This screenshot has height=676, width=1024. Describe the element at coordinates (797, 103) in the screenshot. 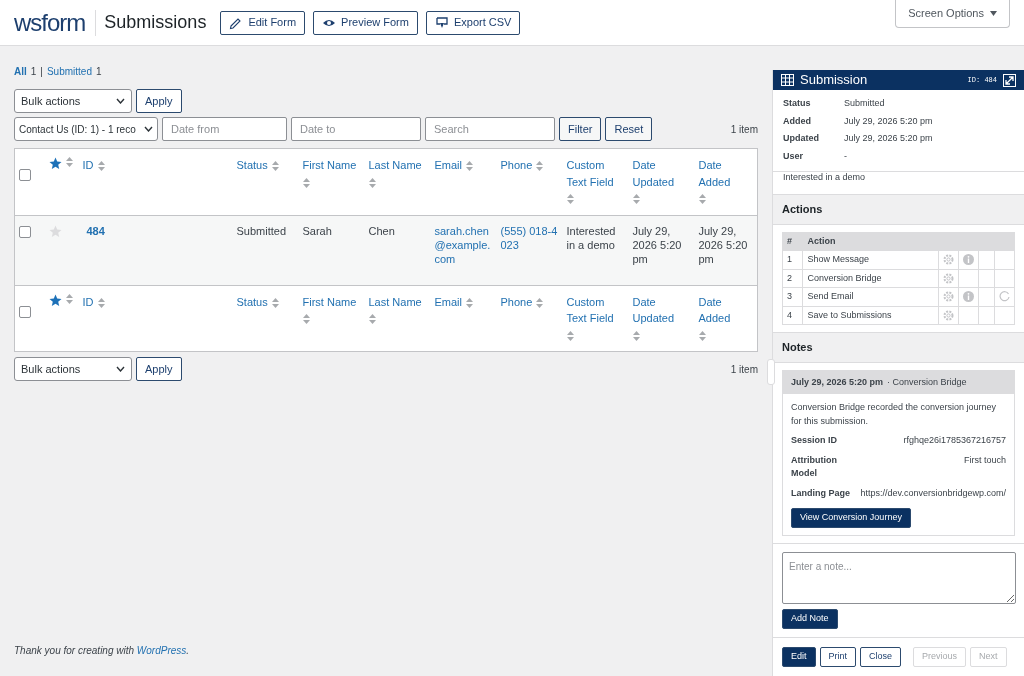

I see `field-label: Status` at that location.